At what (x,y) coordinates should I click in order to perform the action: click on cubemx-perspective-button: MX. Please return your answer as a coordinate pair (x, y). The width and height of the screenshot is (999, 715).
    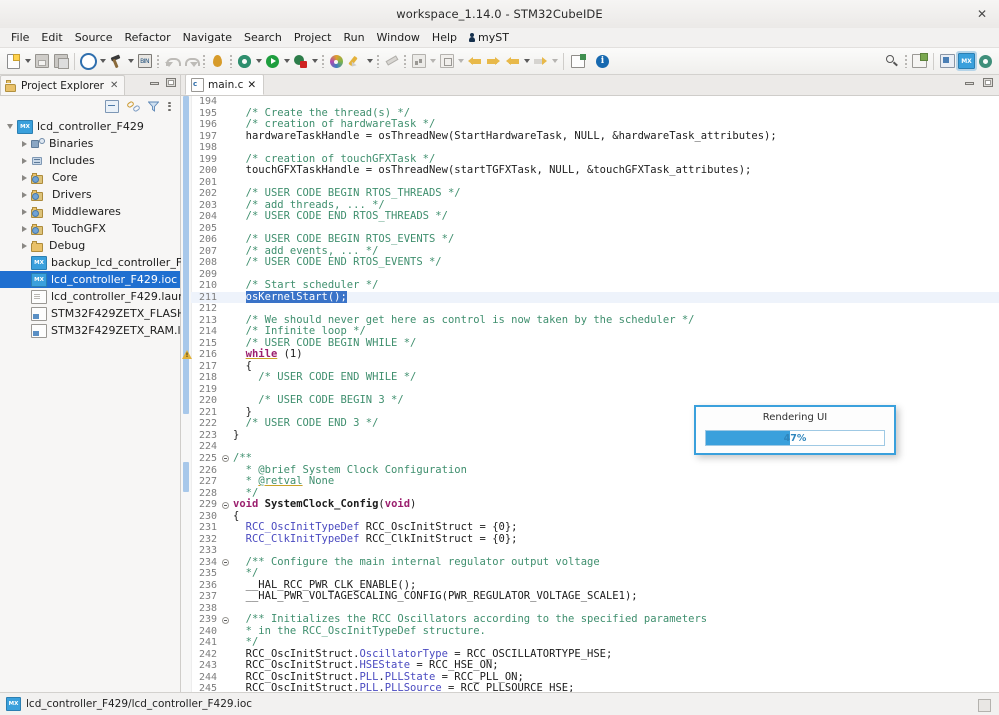
    Looking at the image, I should click on (966, 61).